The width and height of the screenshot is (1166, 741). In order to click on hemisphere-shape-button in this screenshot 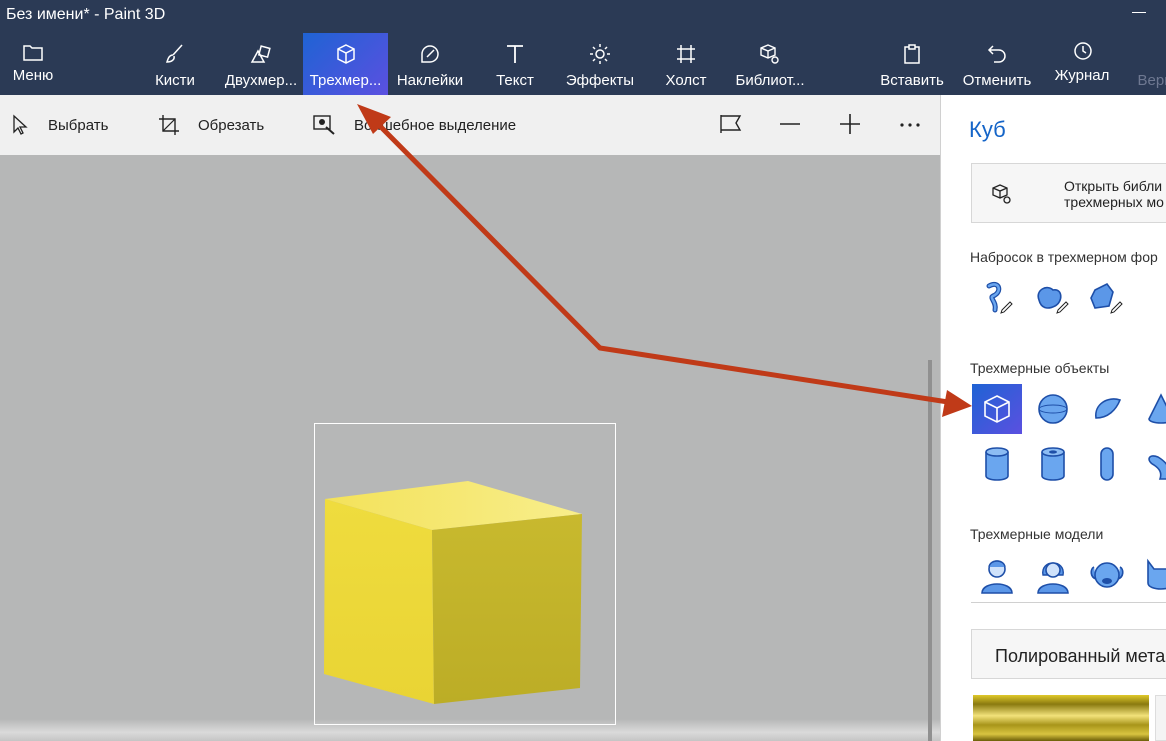, I will do `click(1107, 409)`.